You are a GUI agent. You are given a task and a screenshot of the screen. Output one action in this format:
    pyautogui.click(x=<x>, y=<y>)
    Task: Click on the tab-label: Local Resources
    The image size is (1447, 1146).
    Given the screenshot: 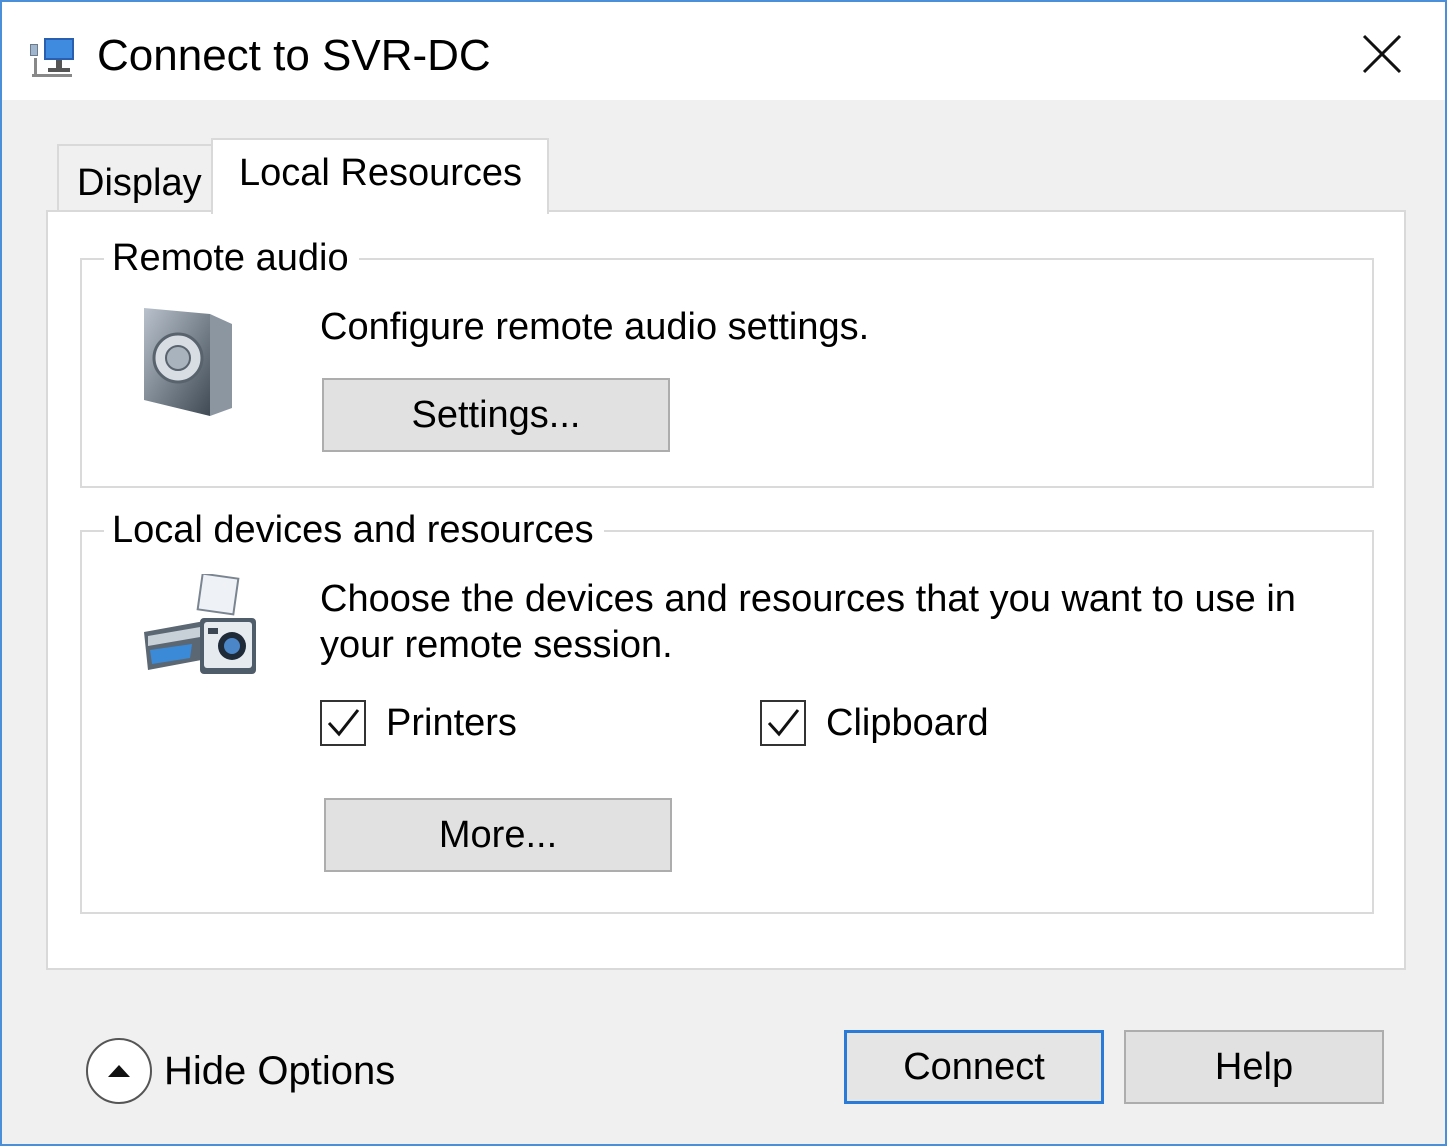 What is the action you would take?
    pyautogui.click(x=381, y=173)
    